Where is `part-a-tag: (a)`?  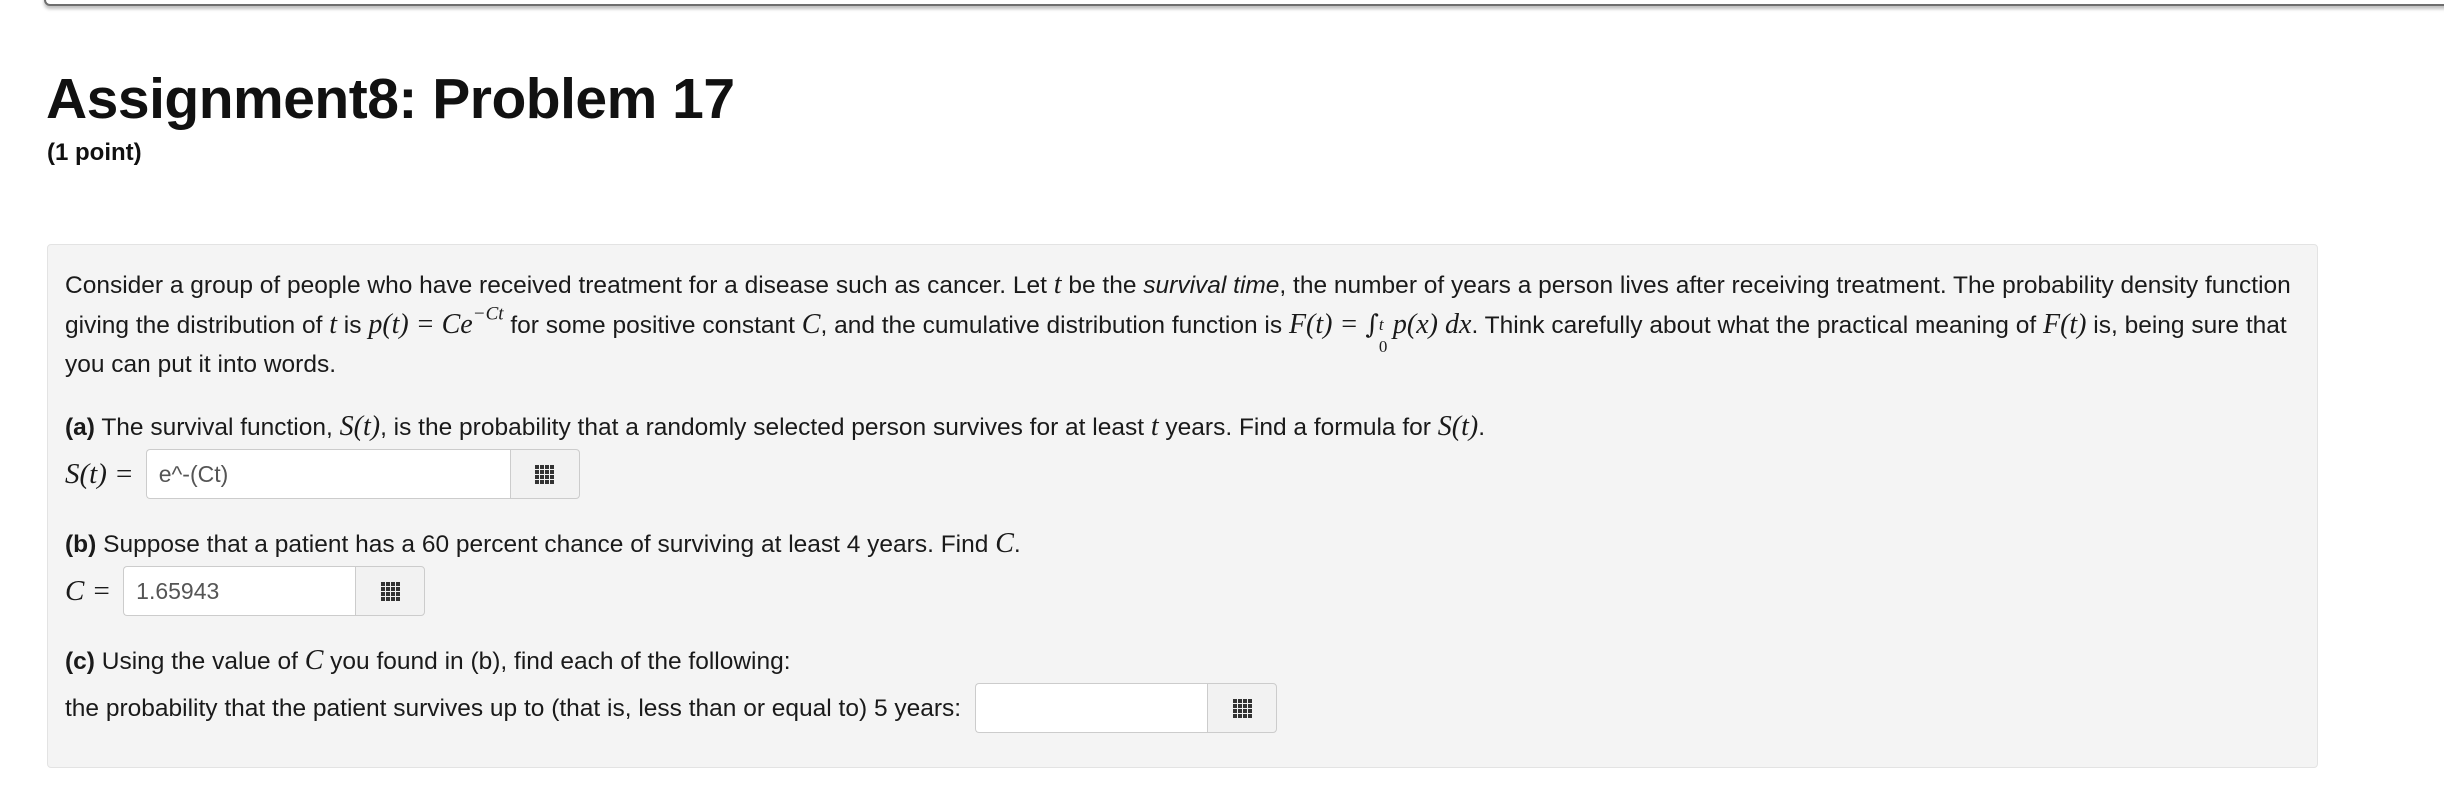
part-a-tag: (a) is located at coordinates (80, 427).